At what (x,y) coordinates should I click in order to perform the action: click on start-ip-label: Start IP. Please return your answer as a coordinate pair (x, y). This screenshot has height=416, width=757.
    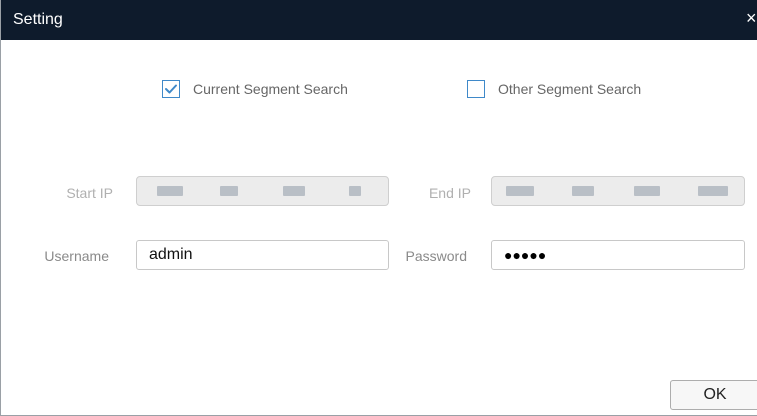
    Looking at the image, I should click on (89, 193).